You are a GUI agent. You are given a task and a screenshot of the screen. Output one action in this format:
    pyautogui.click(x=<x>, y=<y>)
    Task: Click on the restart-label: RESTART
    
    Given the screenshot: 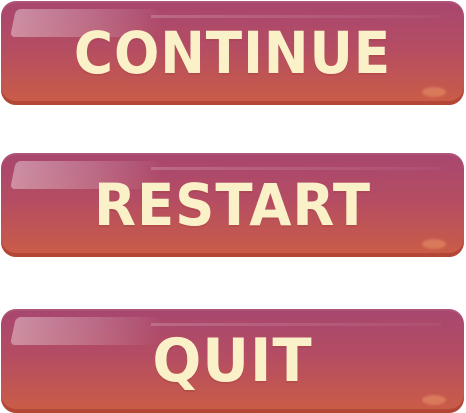 What is the action you would take?
    pyautogui.click(x=232, y=205)
    